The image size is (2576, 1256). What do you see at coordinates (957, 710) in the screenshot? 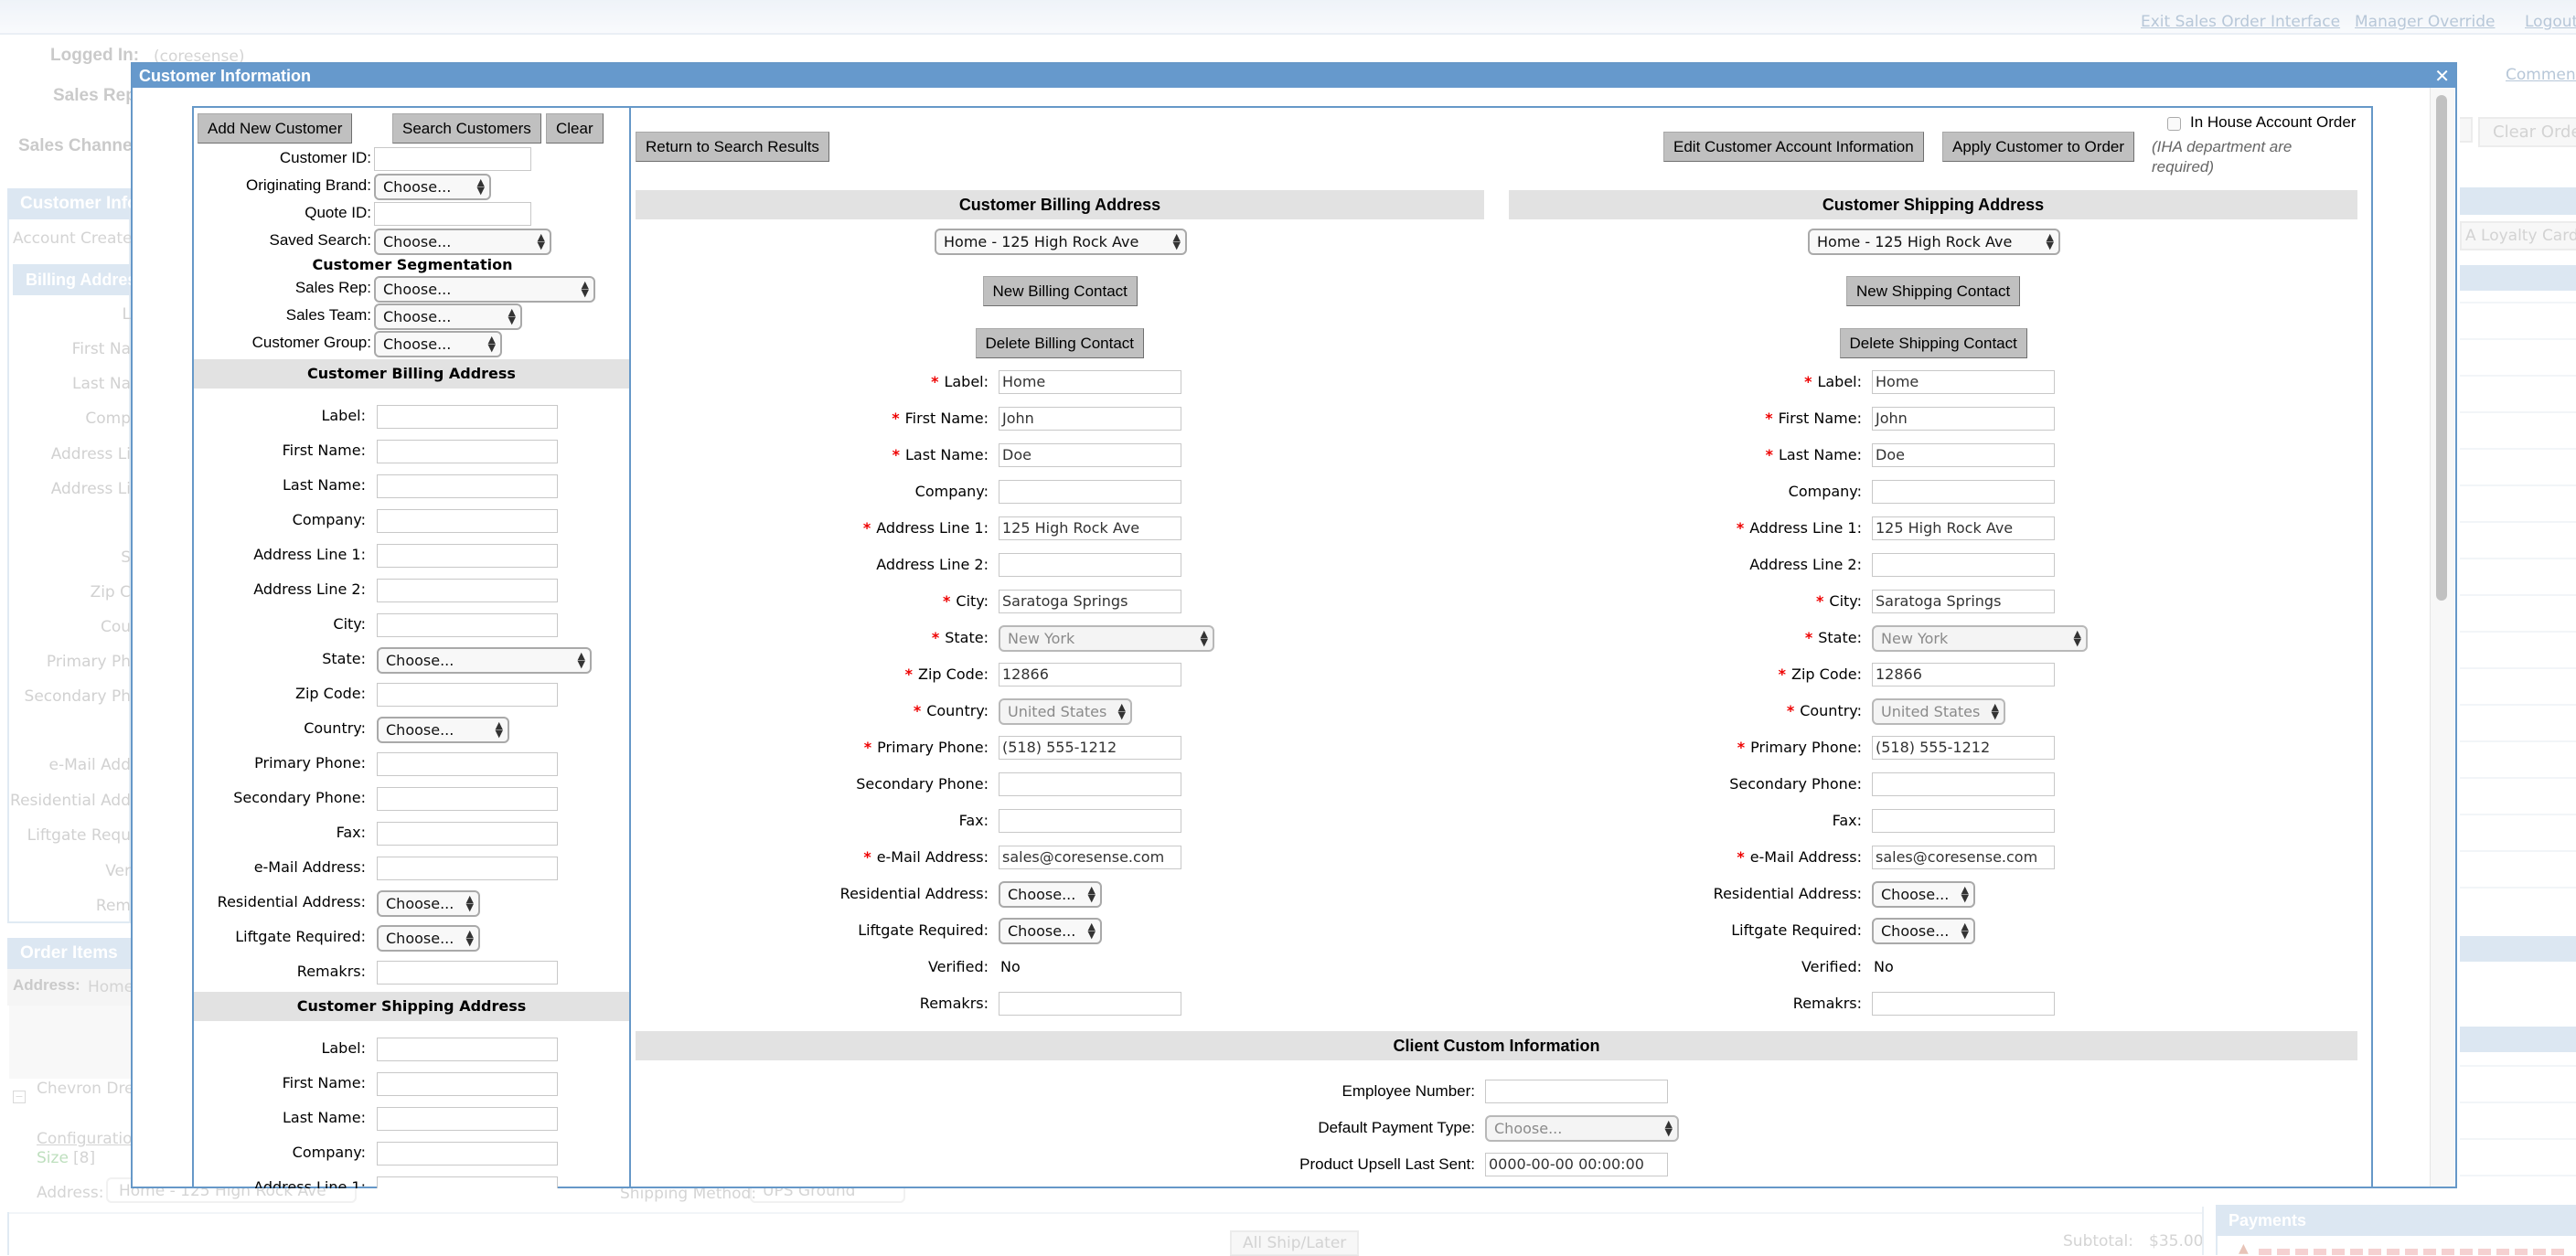
I see `billing-label-country-text: Country:` at bounding box center [957, 710].